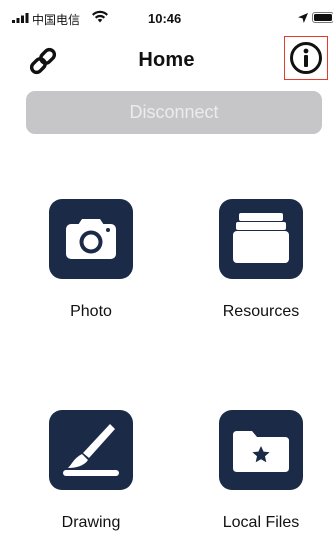 The width and height of the screenshot is (333, 534). I want to click on status-bar: 中国电信 10:46, so click(166, 17).